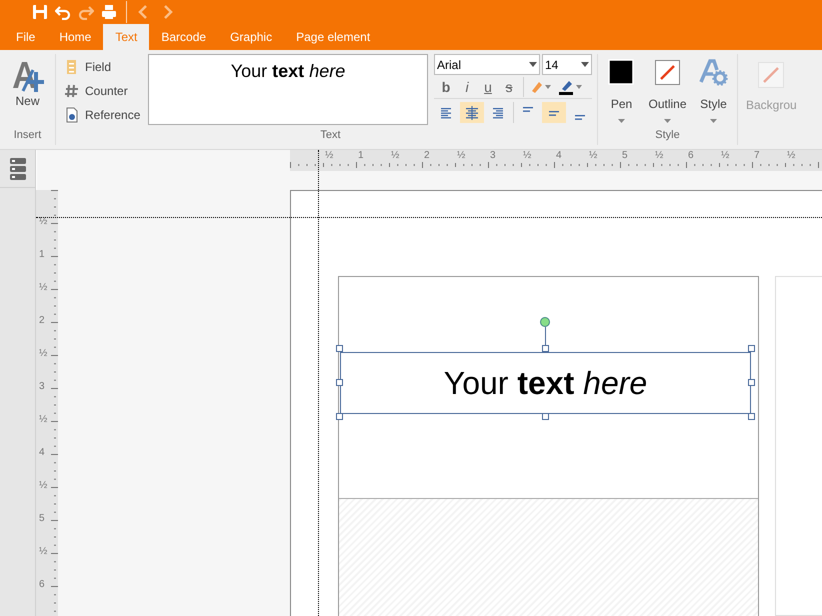 The width and height of the screenshot is (822, 616). I want to click on new-button: New, so click(27, 82).